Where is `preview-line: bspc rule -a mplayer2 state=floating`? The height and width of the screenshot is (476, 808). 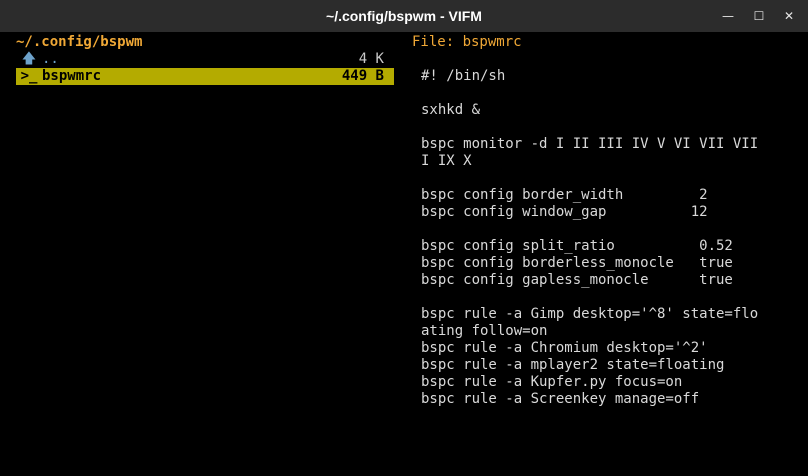 preview-line: bspc rule -a mplayer2 state=floating is located at coordinates (573, 365).